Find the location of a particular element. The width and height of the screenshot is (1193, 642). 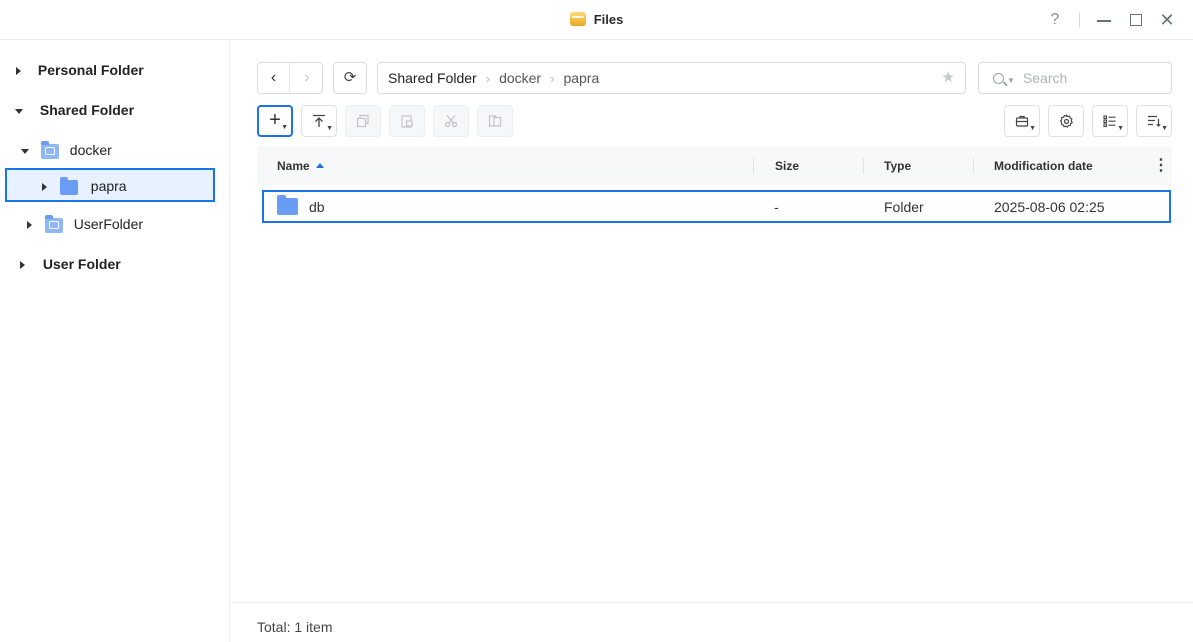

maximize-button is located at coordinates (1136, 20).